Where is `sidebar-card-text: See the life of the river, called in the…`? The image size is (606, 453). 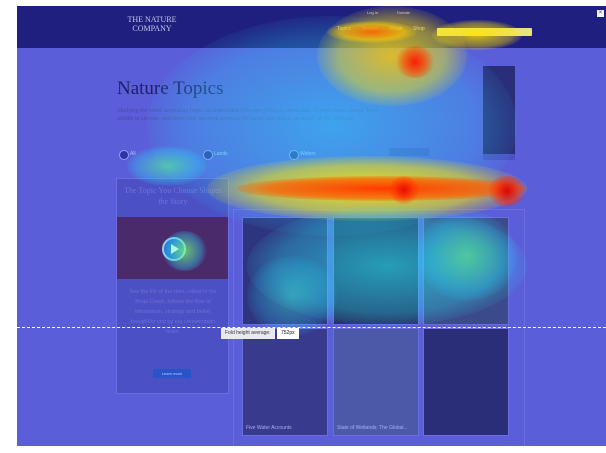 sidebar-card-text: See the life of the river, called in the… is located at coordinates (173, 312).